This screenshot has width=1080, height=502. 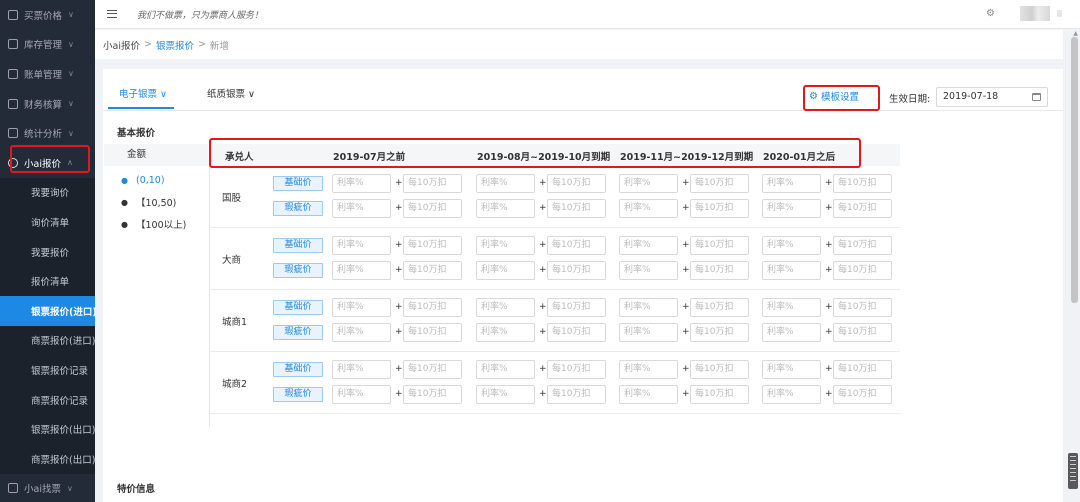 What do you see at coordinates (47, 488) in the screenshot?
I see `sidebar-item: 小ai找票 ∨` at bounding box center [47, 488].